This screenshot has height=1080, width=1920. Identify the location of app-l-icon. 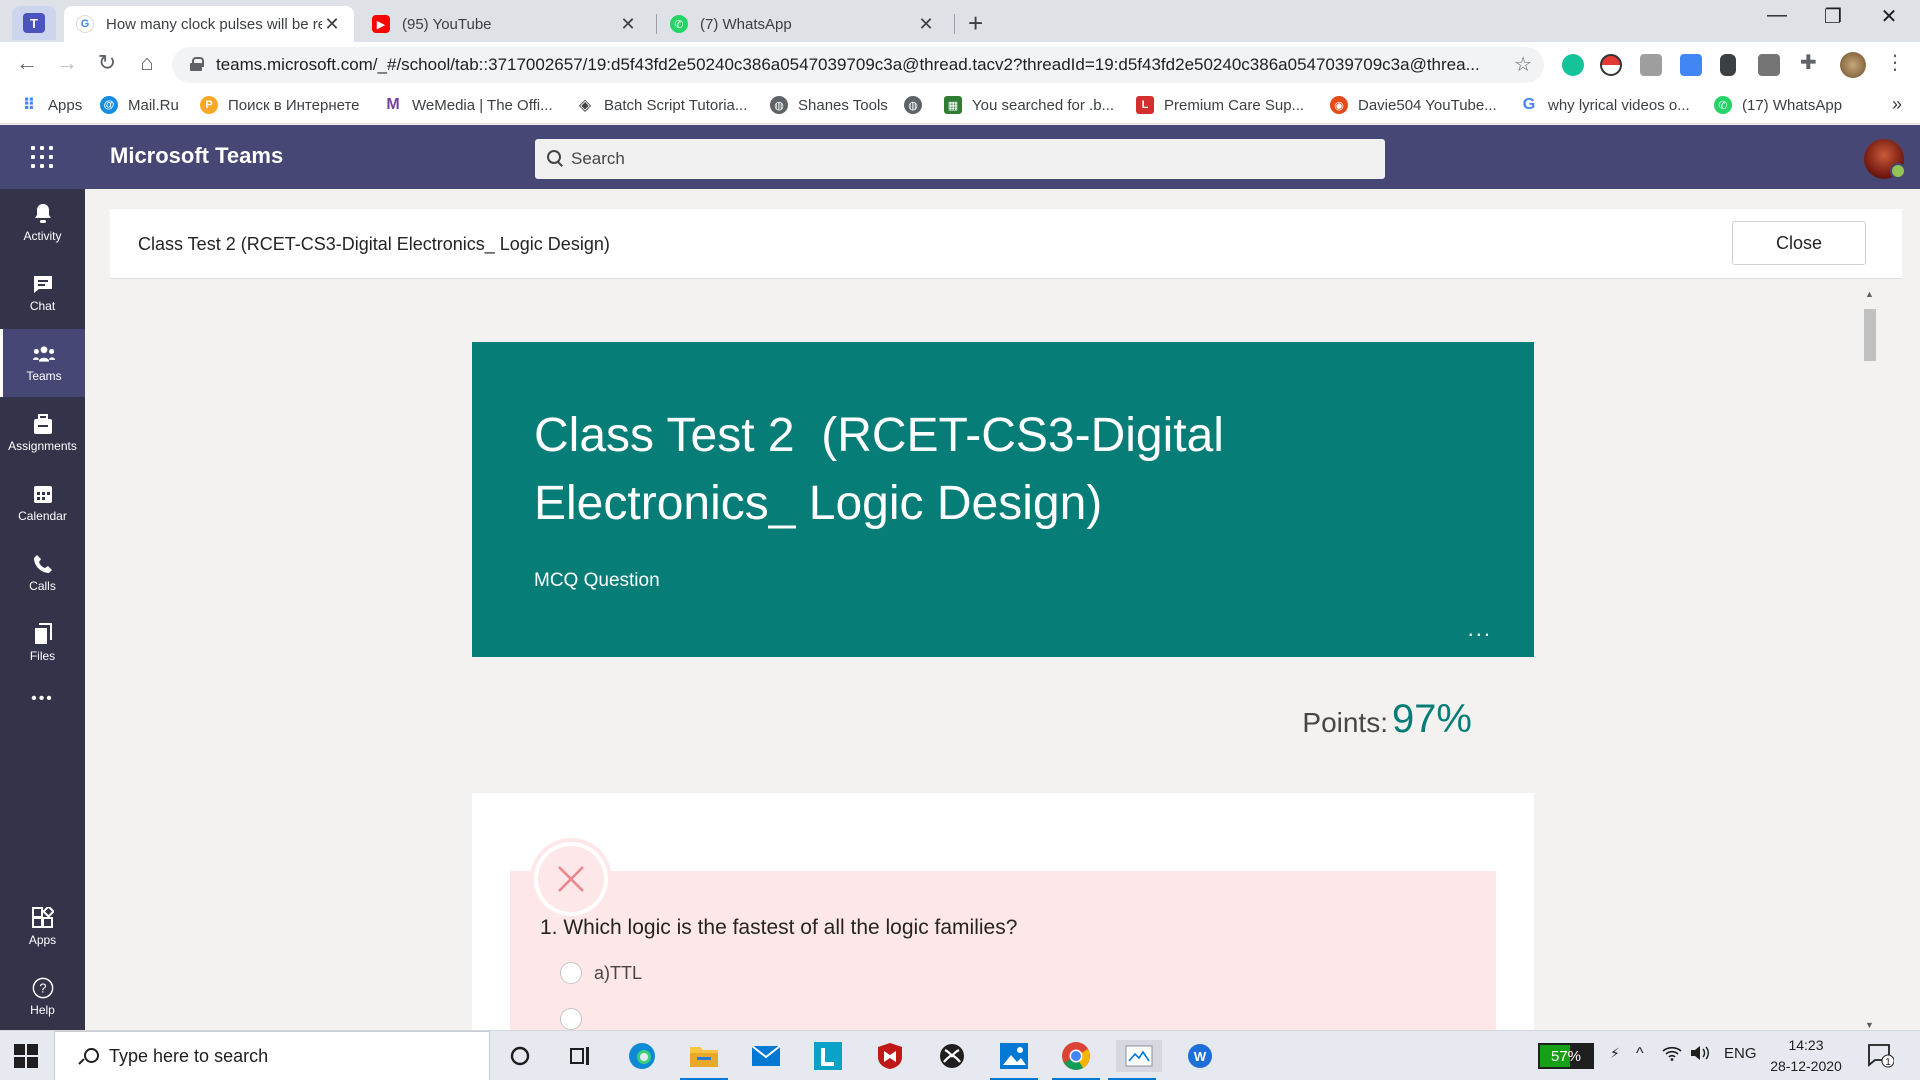
(828, 1056).